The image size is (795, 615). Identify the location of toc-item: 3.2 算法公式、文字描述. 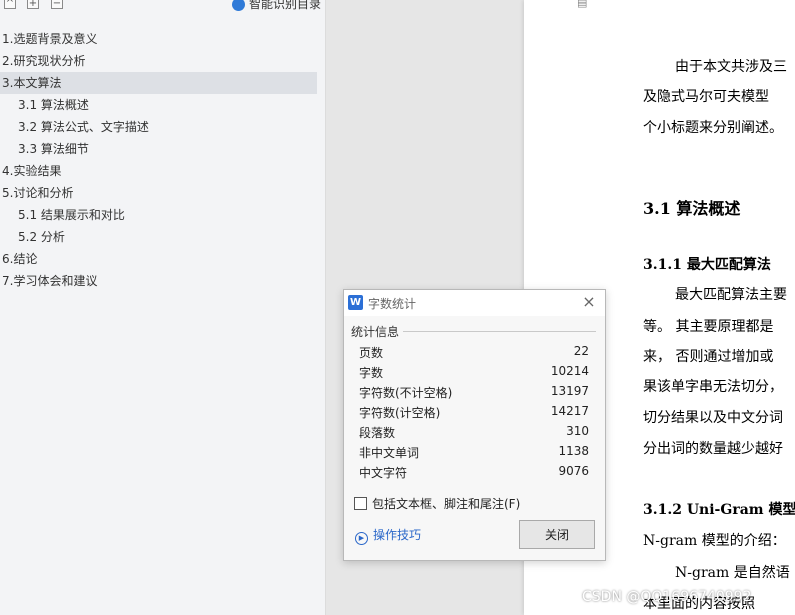
(162, 127).